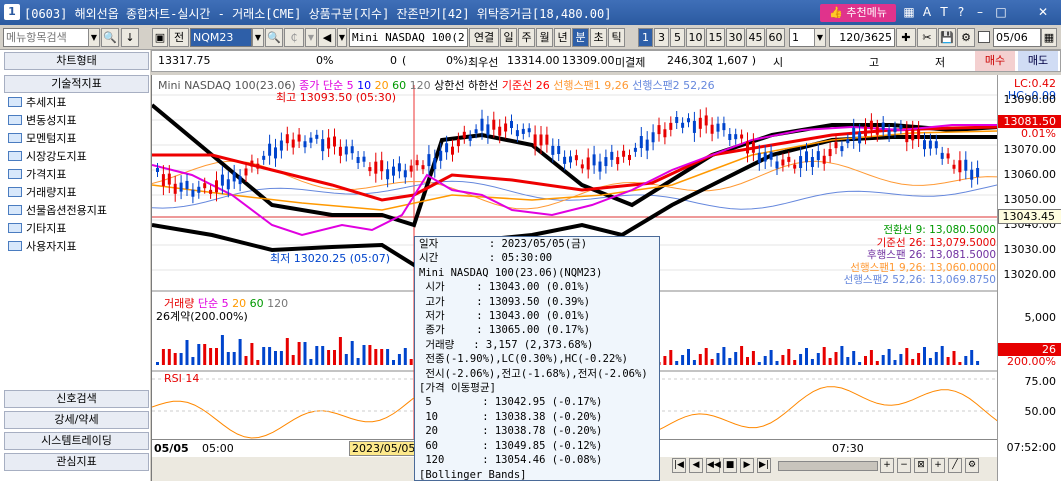  Describe the element at coordinates (184, 60) in the screenshot. I see `current-price: 13317.75` at that location.